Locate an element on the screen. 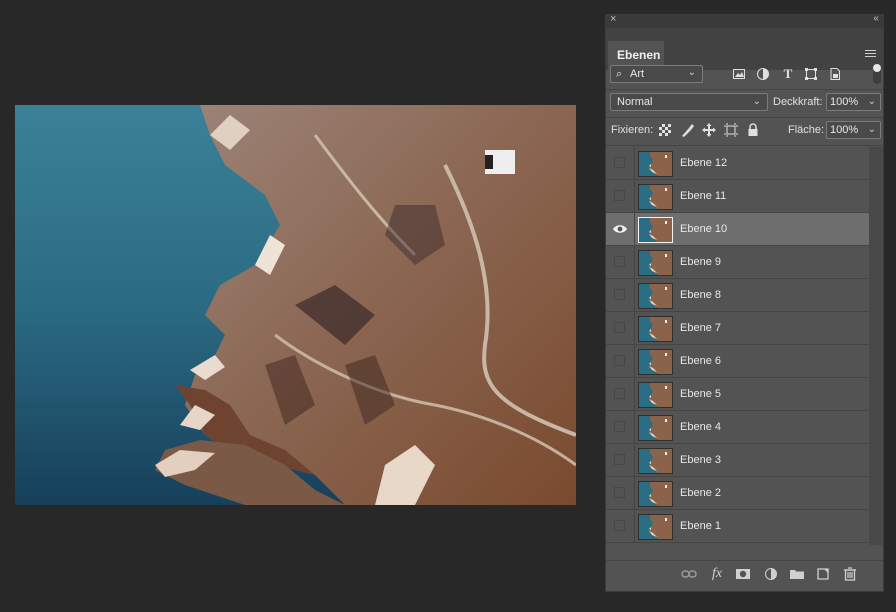  lock-image-pixels-icon is located at coordinates (687, 130).